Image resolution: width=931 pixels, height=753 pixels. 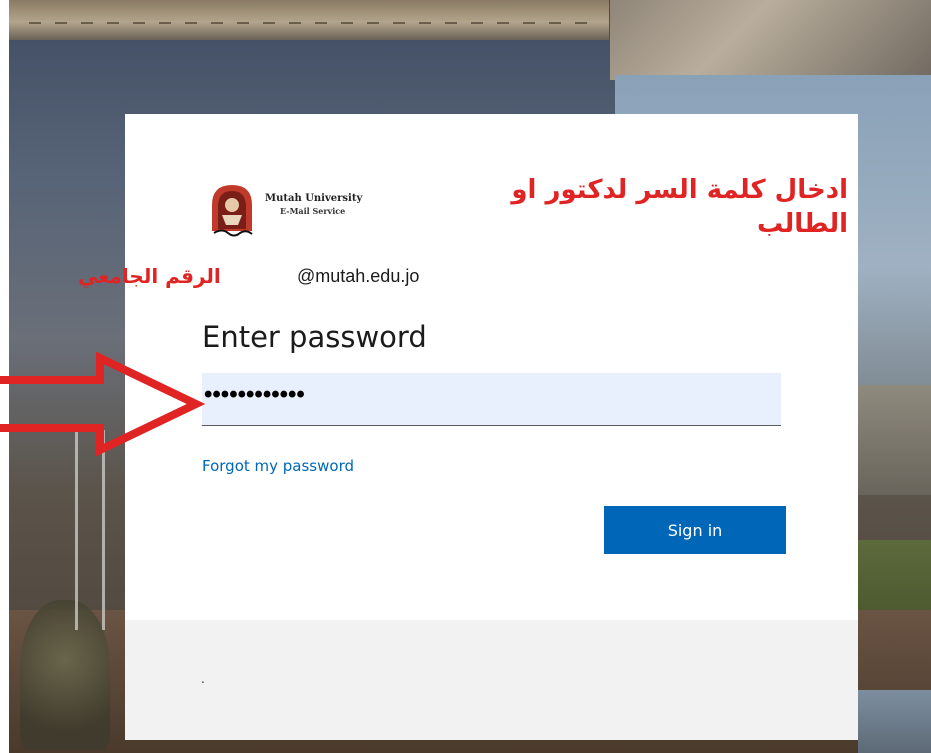 I want to click on background-corner, so click(x=894, y=721).